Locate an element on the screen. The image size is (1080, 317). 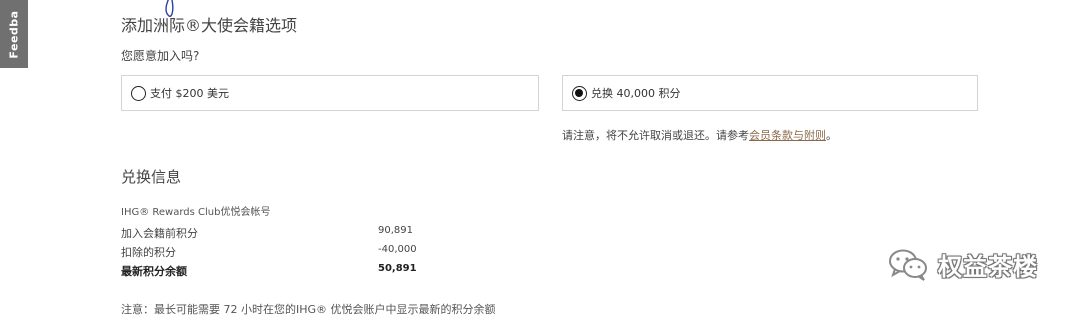
pay-option-label: 支付 $200 美元 is located at coordinates (189, 93).